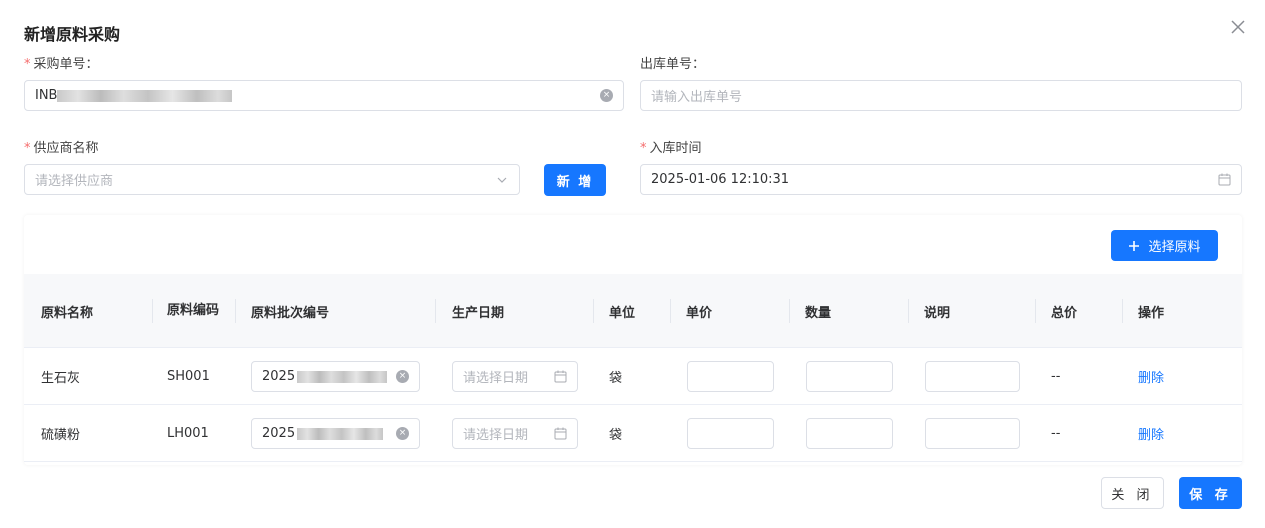 This screenshot has width=1265, height=528. I want to click on material-name: 硫磺粉, so click(61, 435).